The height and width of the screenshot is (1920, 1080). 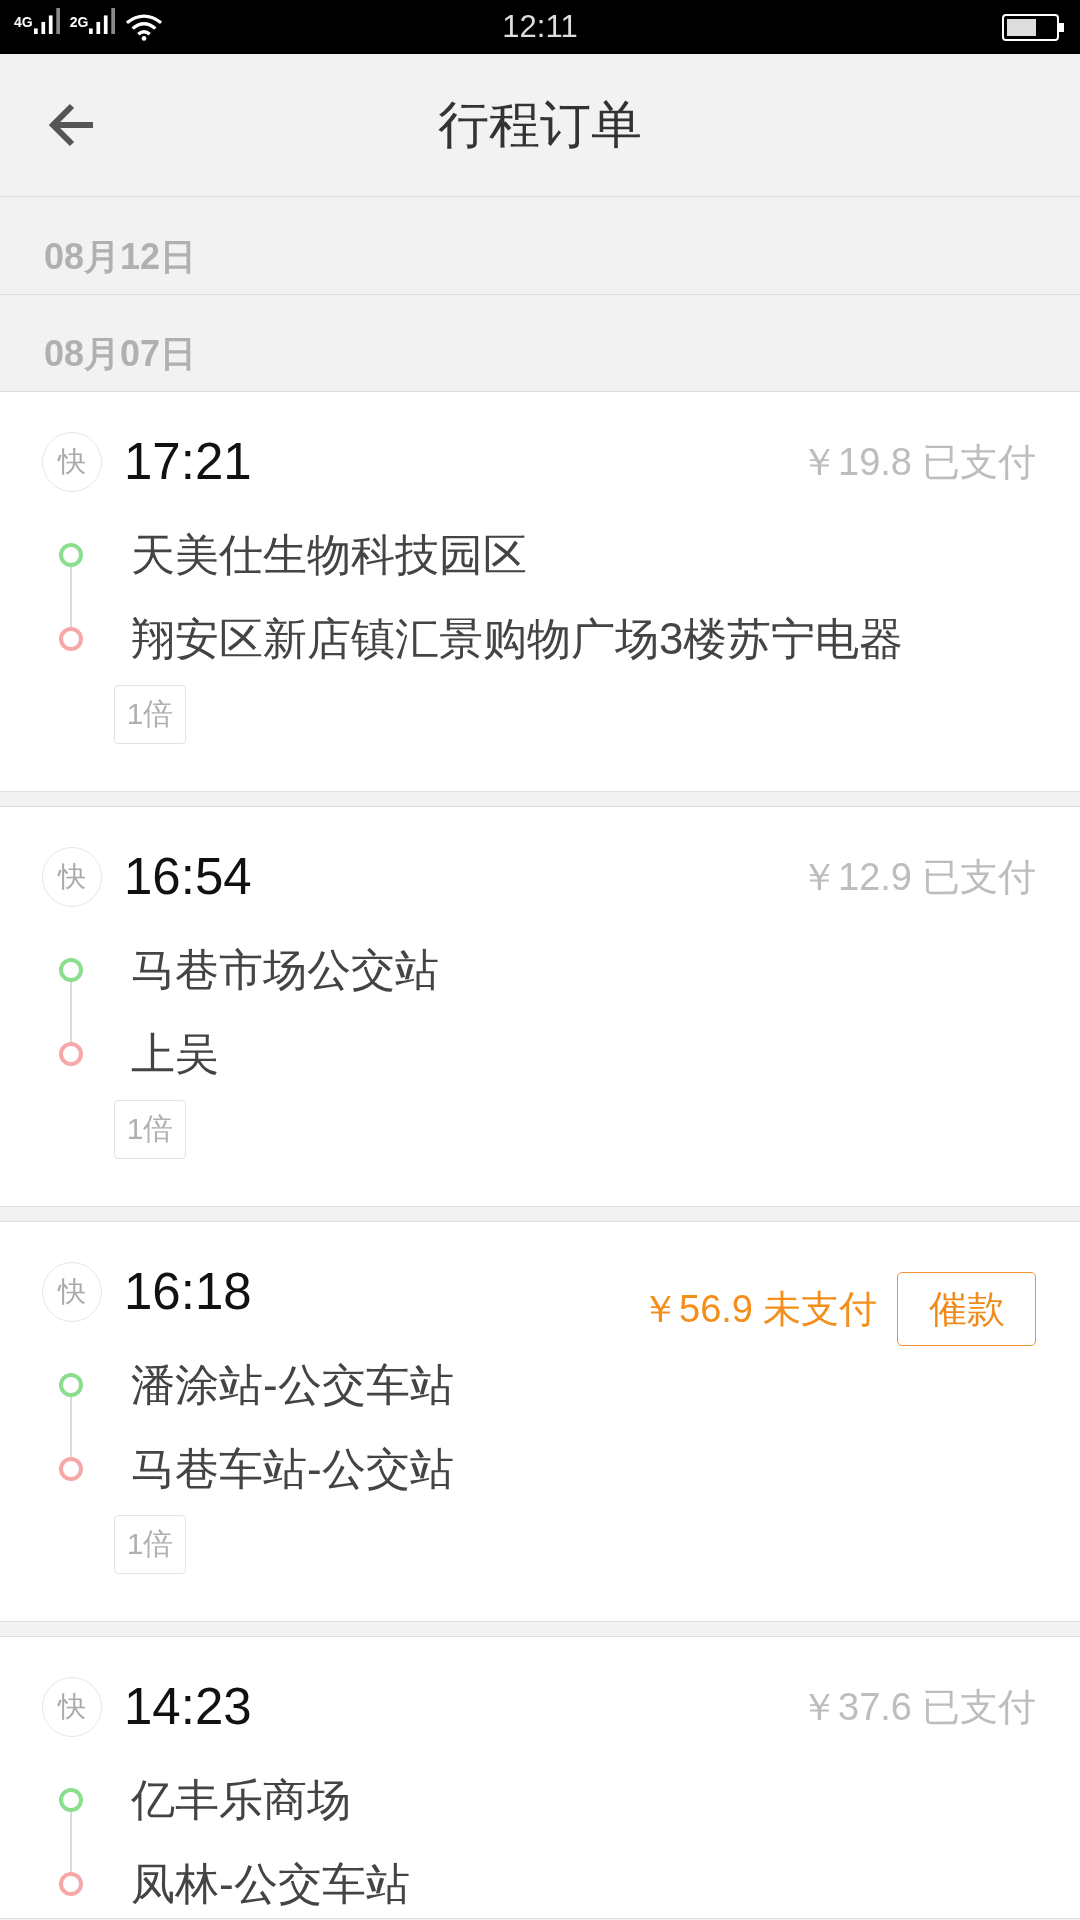 What do you see at coordinates (23, 22) in the screenshot?
I see `network-type-label: 4G` at bounding box center [23, 22].